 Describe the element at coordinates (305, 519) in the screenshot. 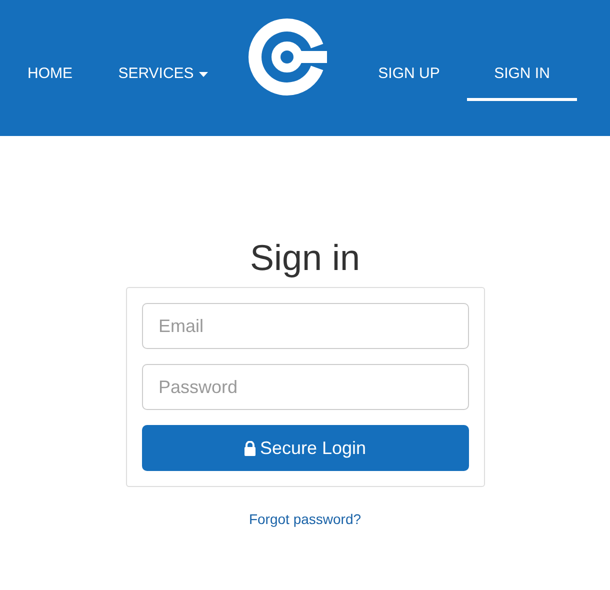

I see `forgot-password-link: Forgot password?` at that location.